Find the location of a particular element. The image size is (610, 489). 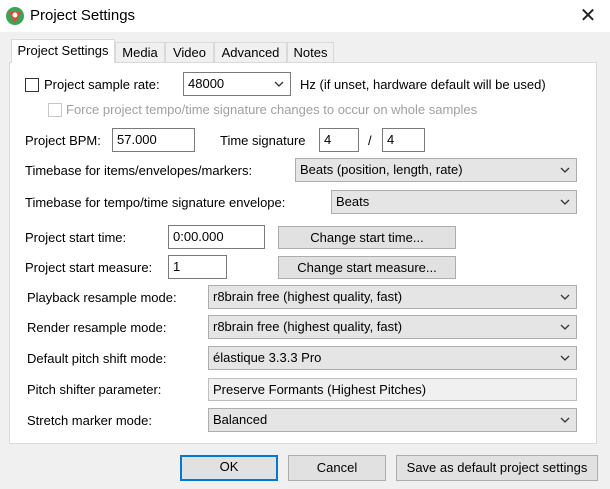

close-icon: ✕ is located at coordinates (588, 16).